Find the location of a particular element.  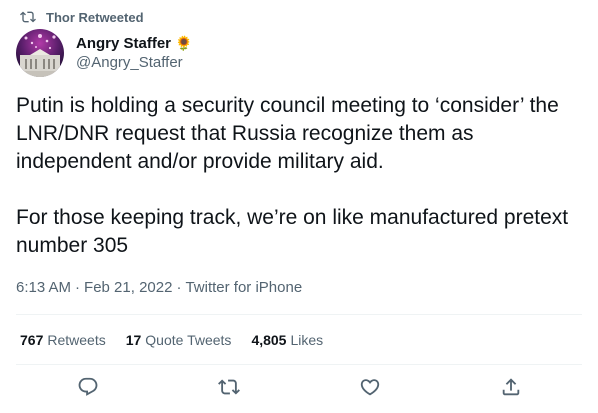

author-names: Angry Staffer 🌻 @Angry_Staffer is located at coordinates (134, 52).